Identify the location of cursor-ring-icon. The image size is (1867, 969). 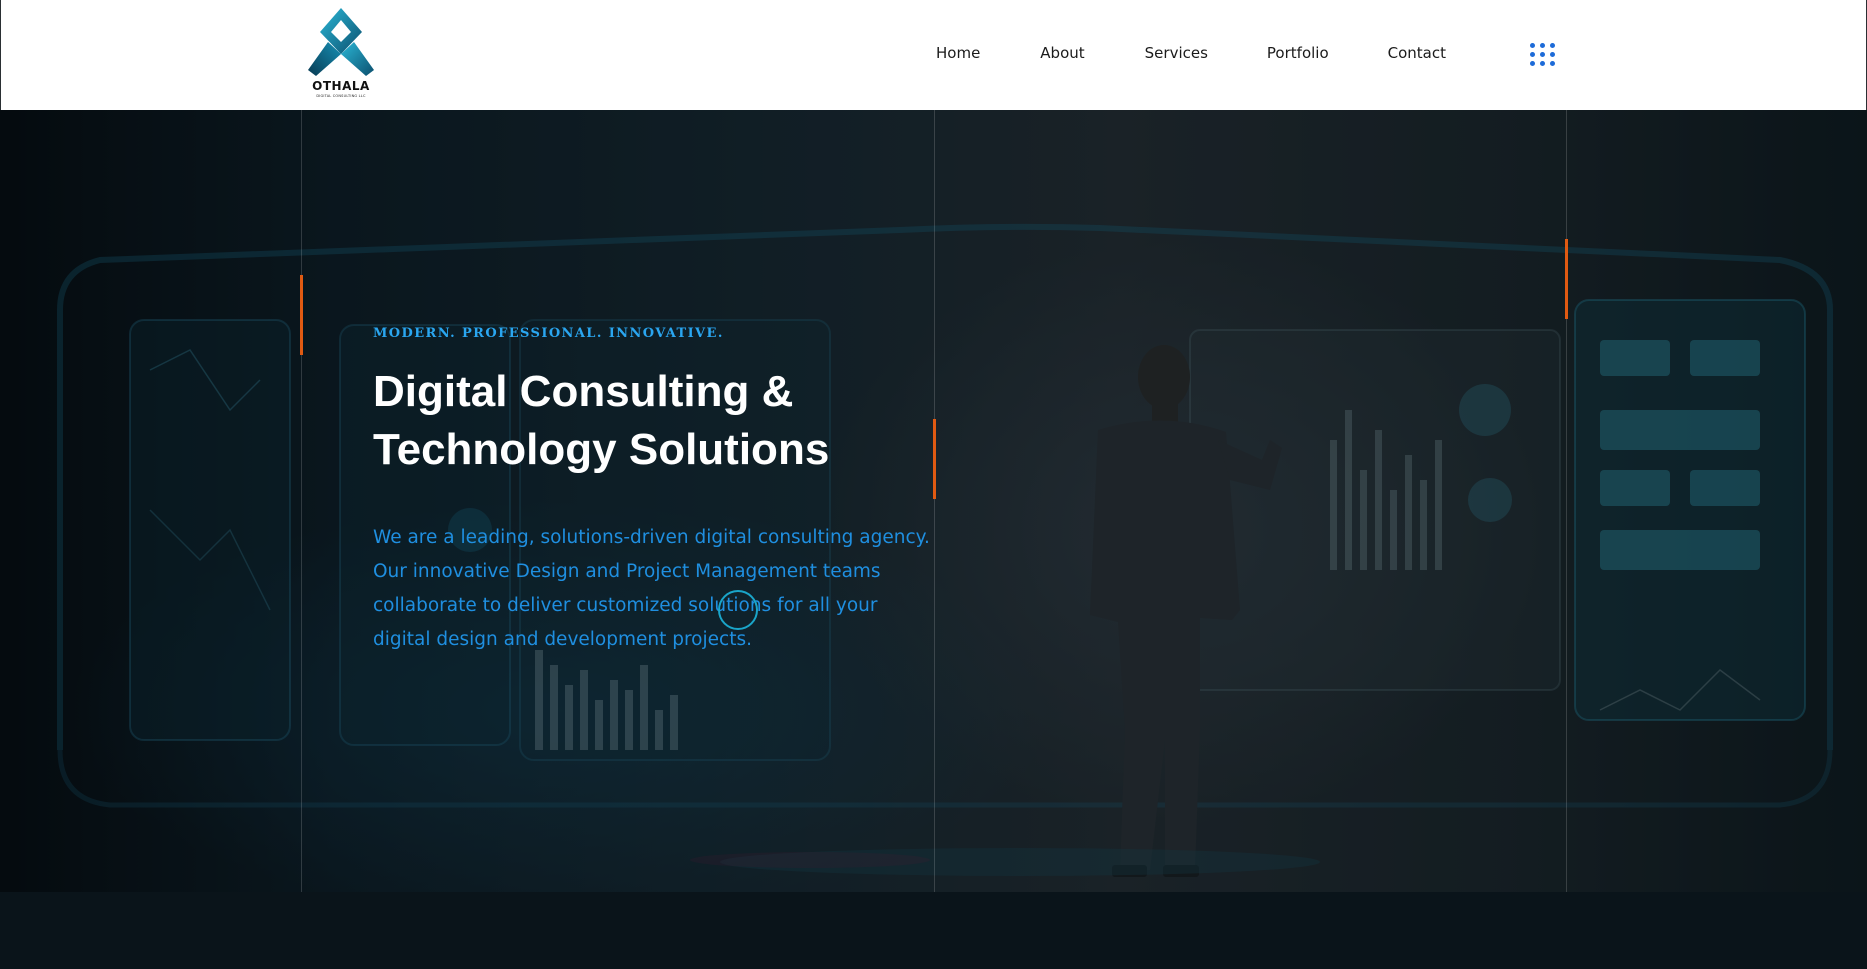
(738, 610).